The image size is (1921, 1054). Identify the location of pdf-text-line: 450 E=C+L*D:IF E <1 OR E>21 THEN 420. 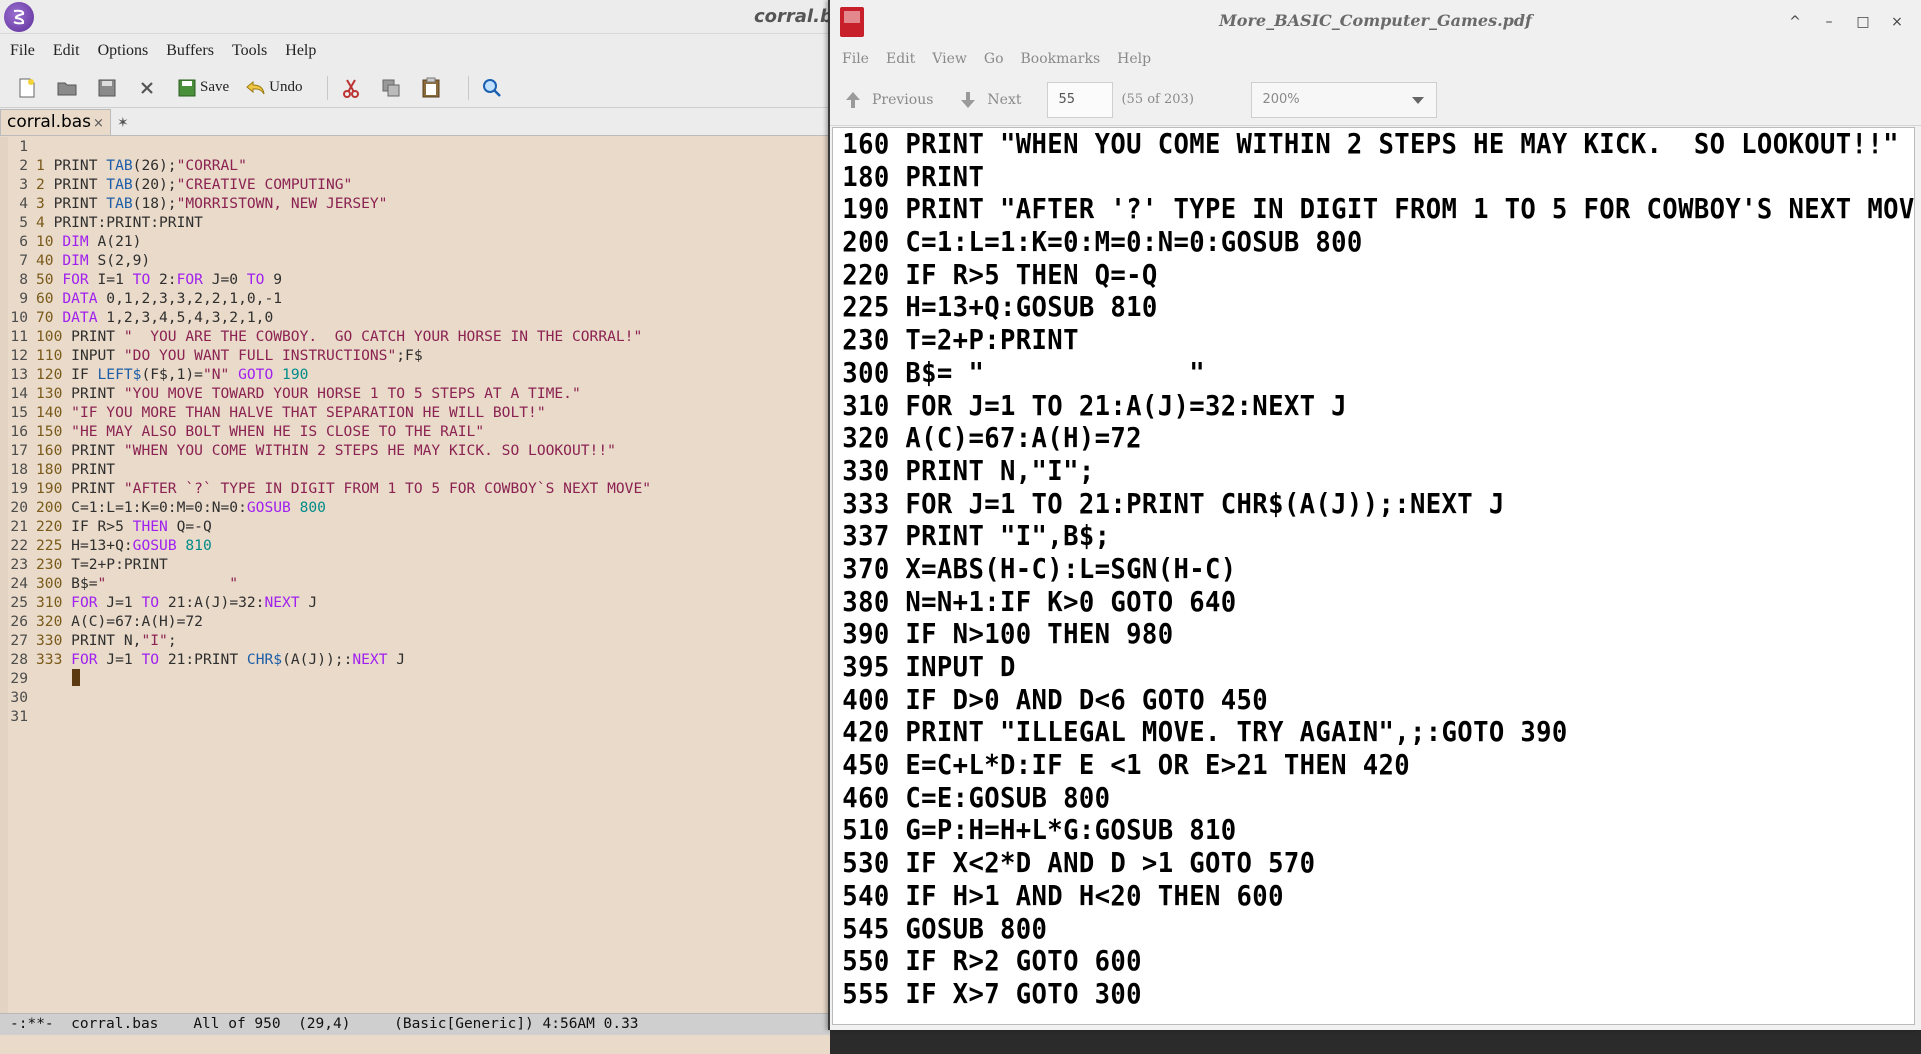
(1126, 765).